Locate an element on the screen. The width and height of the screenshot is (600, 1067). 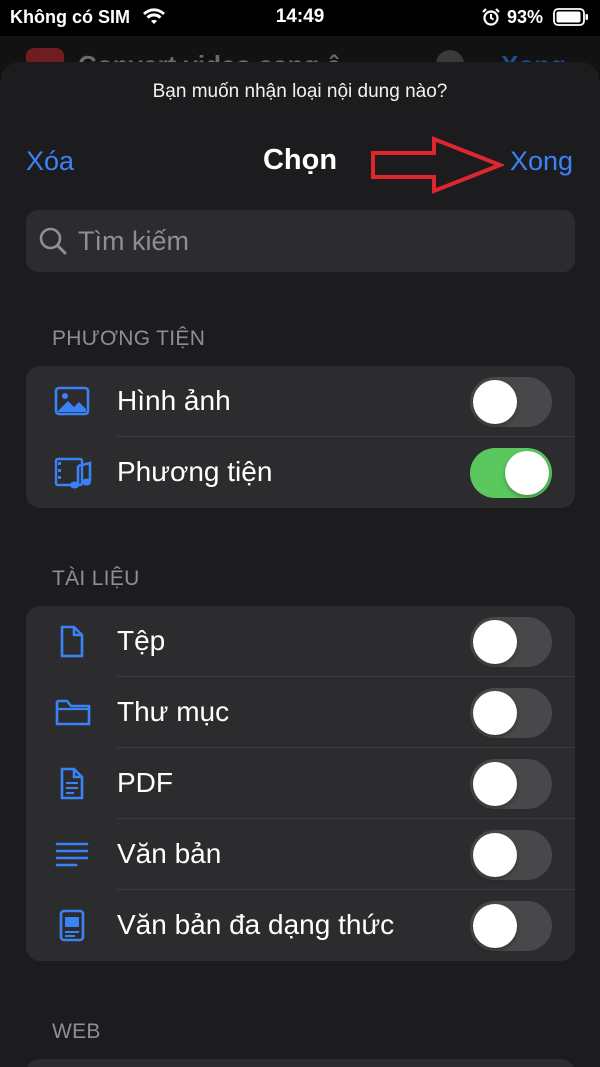
photos-toggle is located at coordinates (511, 402).